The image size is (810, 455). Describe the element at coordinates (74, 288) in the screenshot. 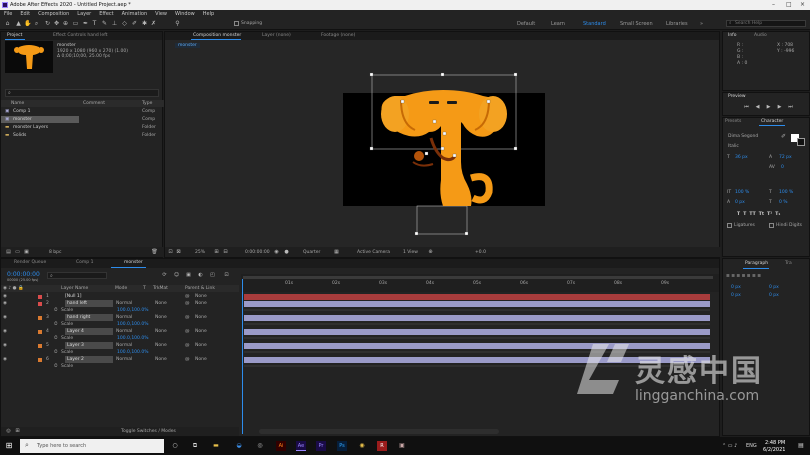

I see `col-layer-name: Layer Name` at that location.